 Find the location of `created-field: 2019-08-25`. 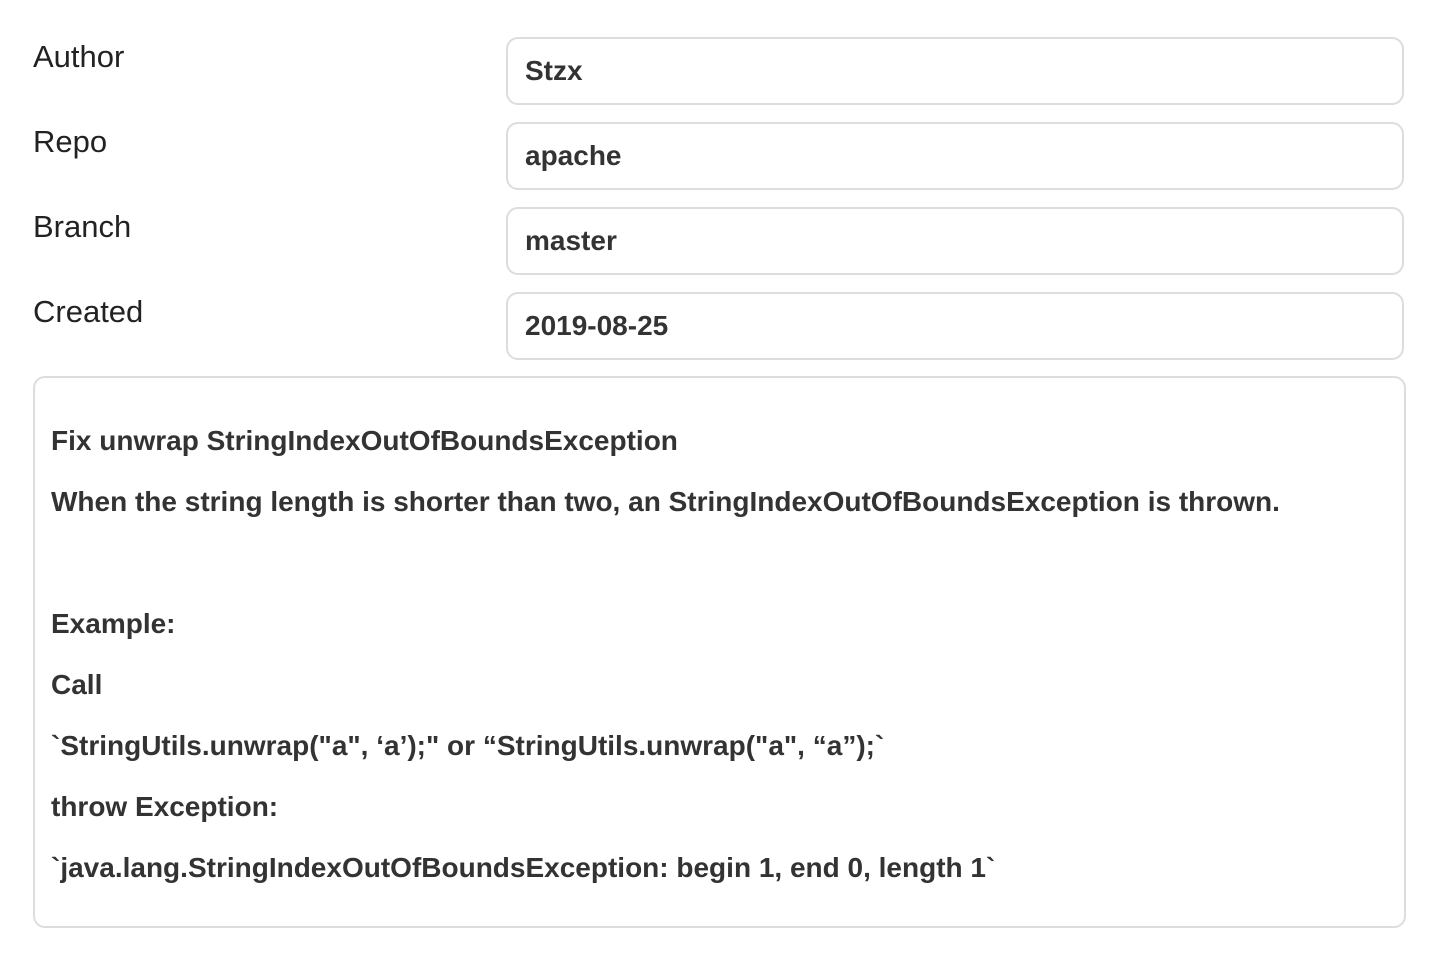

created-field: 2019-08-25 is located at coordinates (955, 326).